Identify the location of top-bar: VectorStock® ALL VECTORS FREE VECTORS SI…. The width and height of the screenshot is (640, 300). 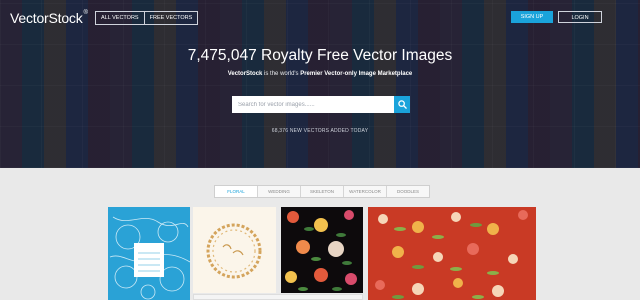
(320, 17).